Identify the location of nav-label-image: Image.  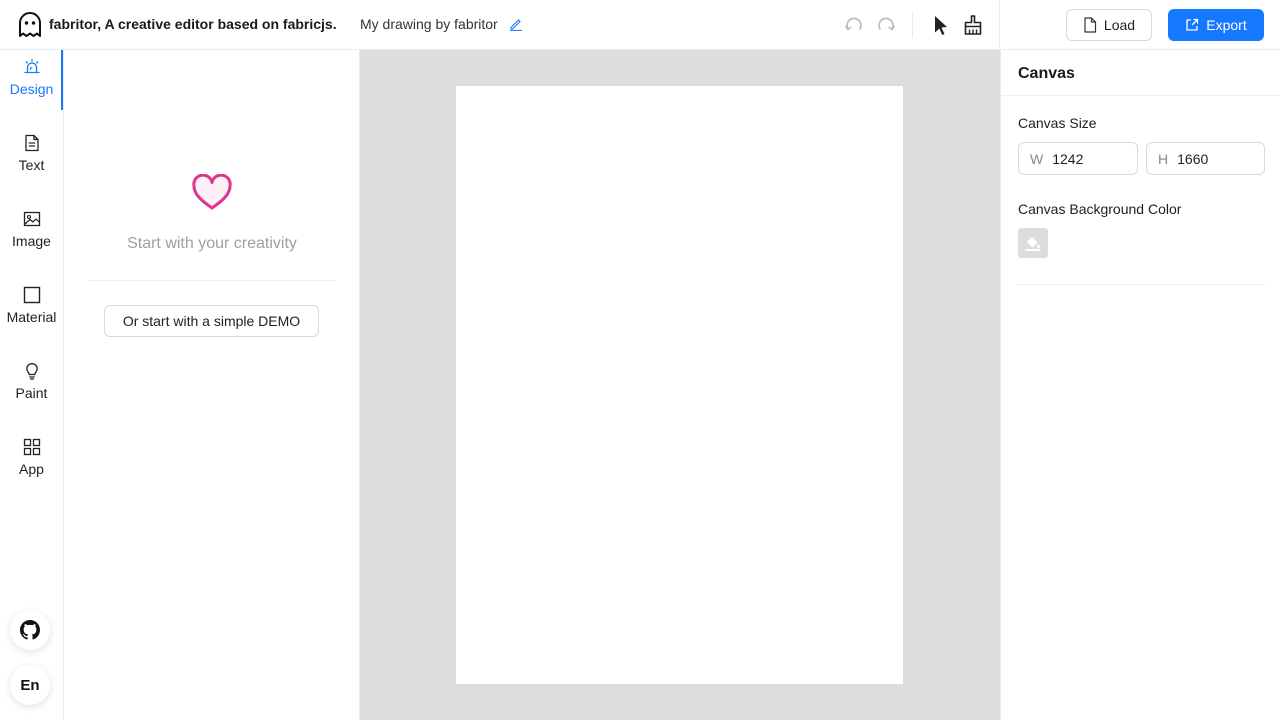
(31, 241).